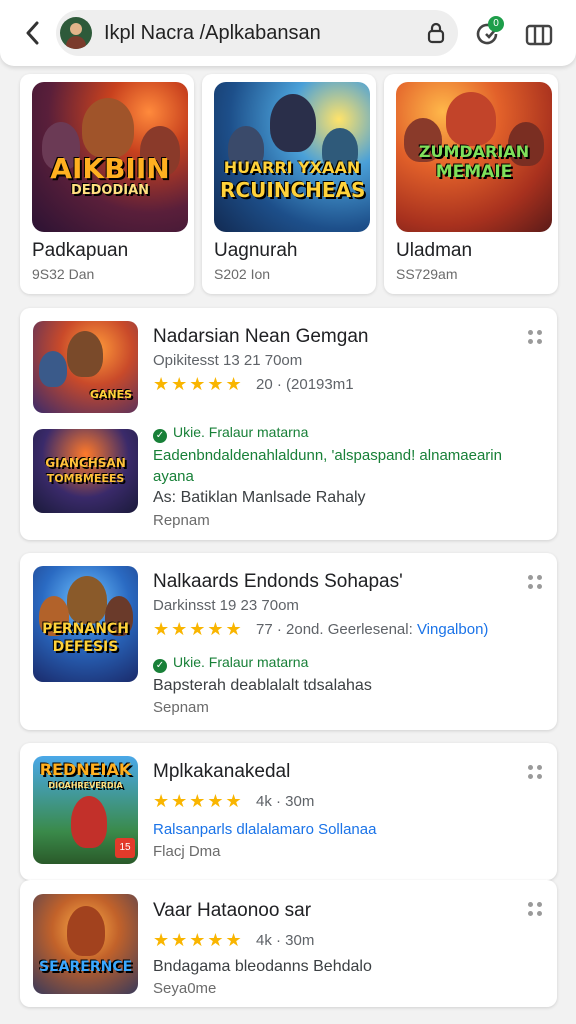  I want to click on artwork-subtitle: TOMBMEEES, so click(85, 478).